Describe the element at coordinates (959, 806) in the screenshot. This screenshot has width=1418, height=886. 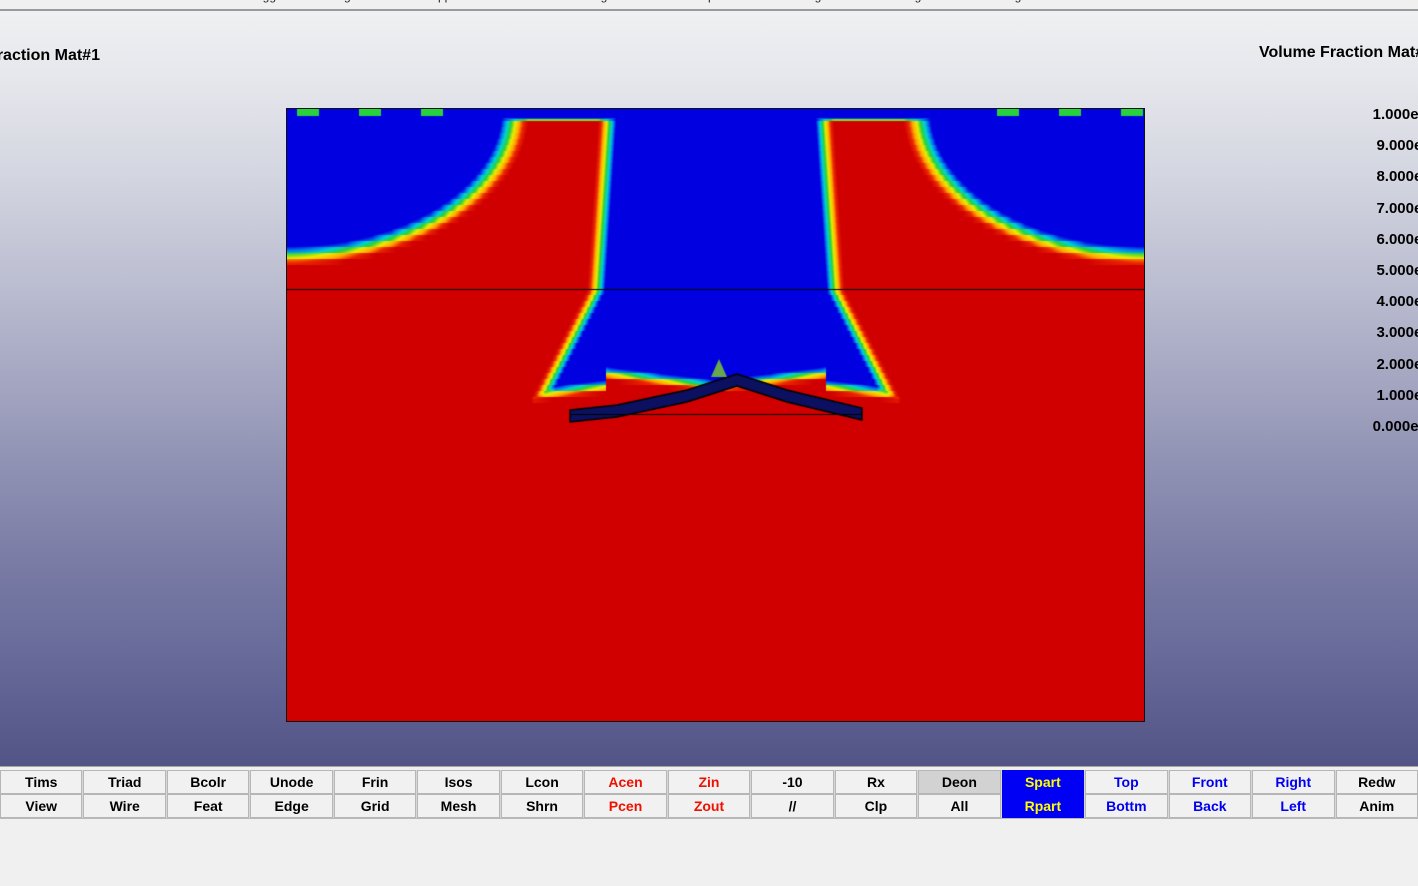
I see `toolbar-button-all: All` at that location.